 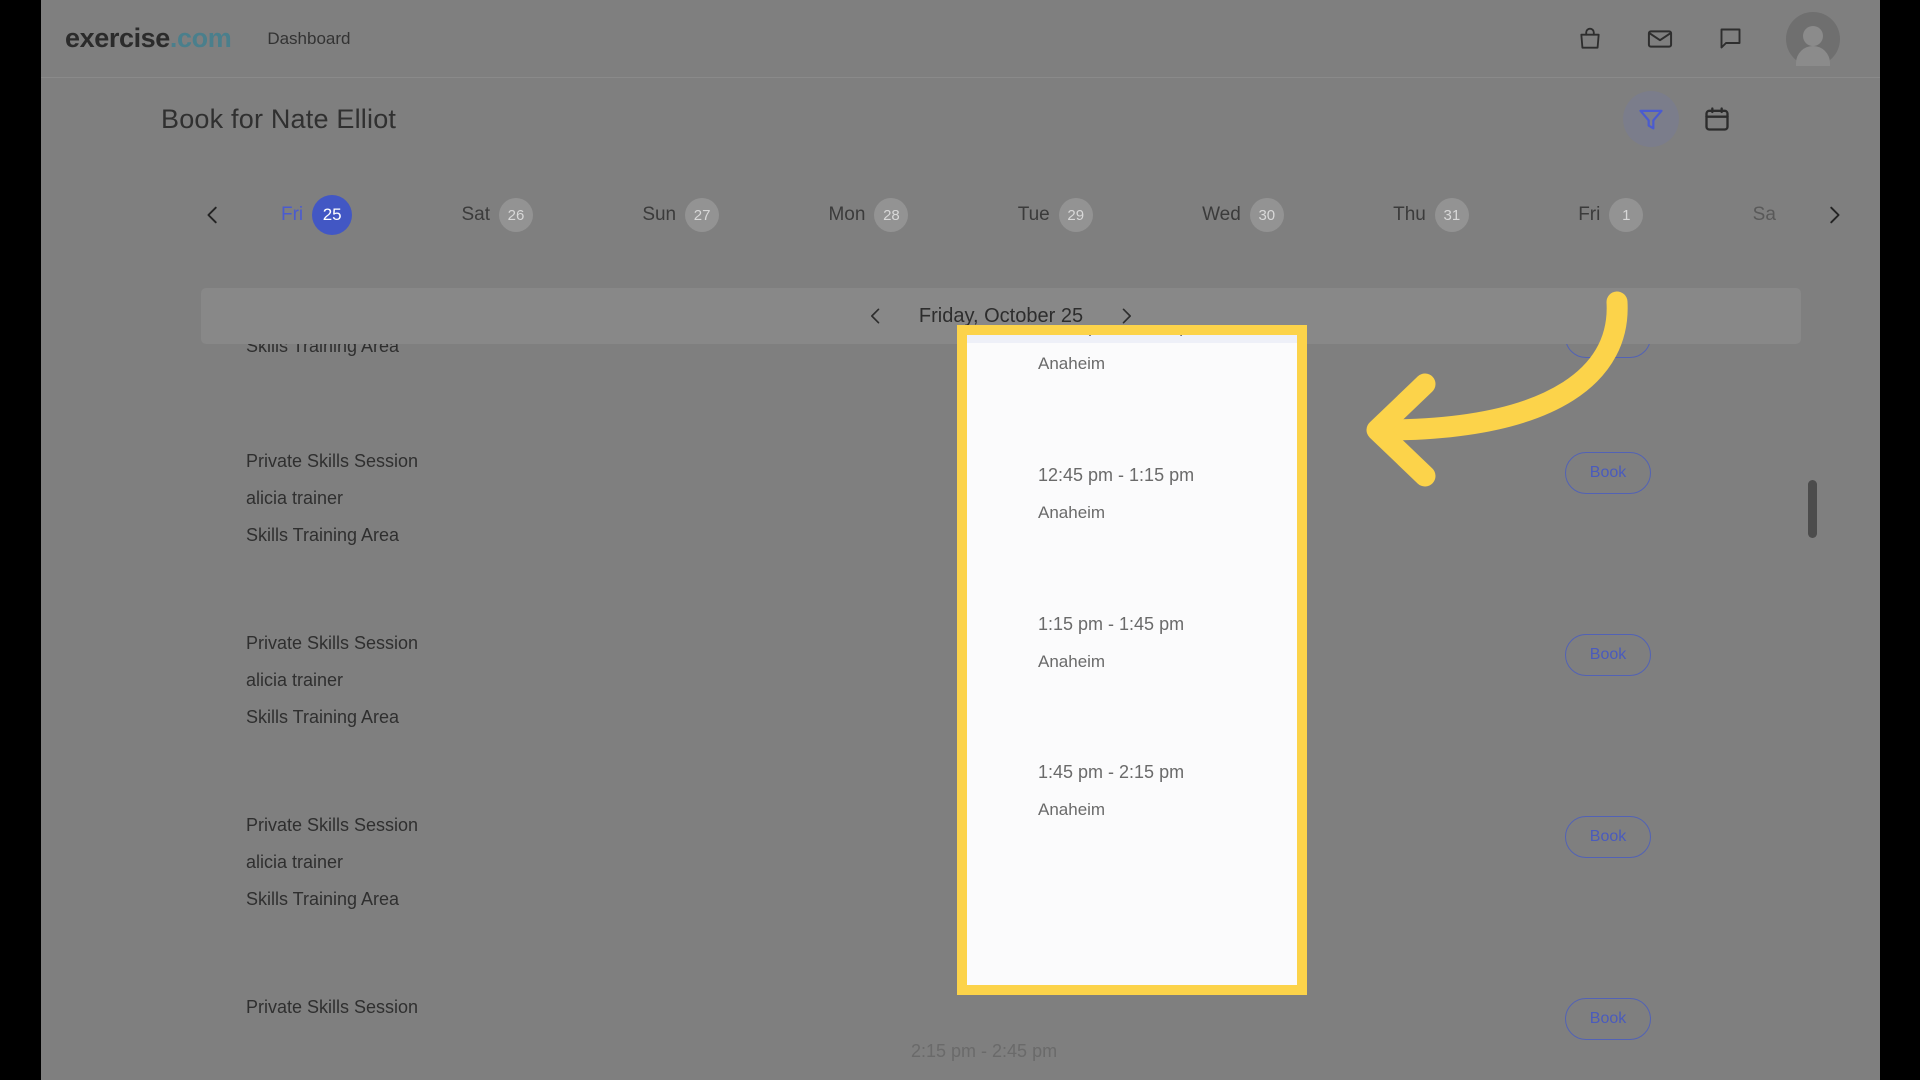 What do you see at coordinates (1116, 493) in the screenshot?
I see `timeslot-option: 12:45 pm - 1:15 pm Anaheim` at bounding box center [1116, 493].